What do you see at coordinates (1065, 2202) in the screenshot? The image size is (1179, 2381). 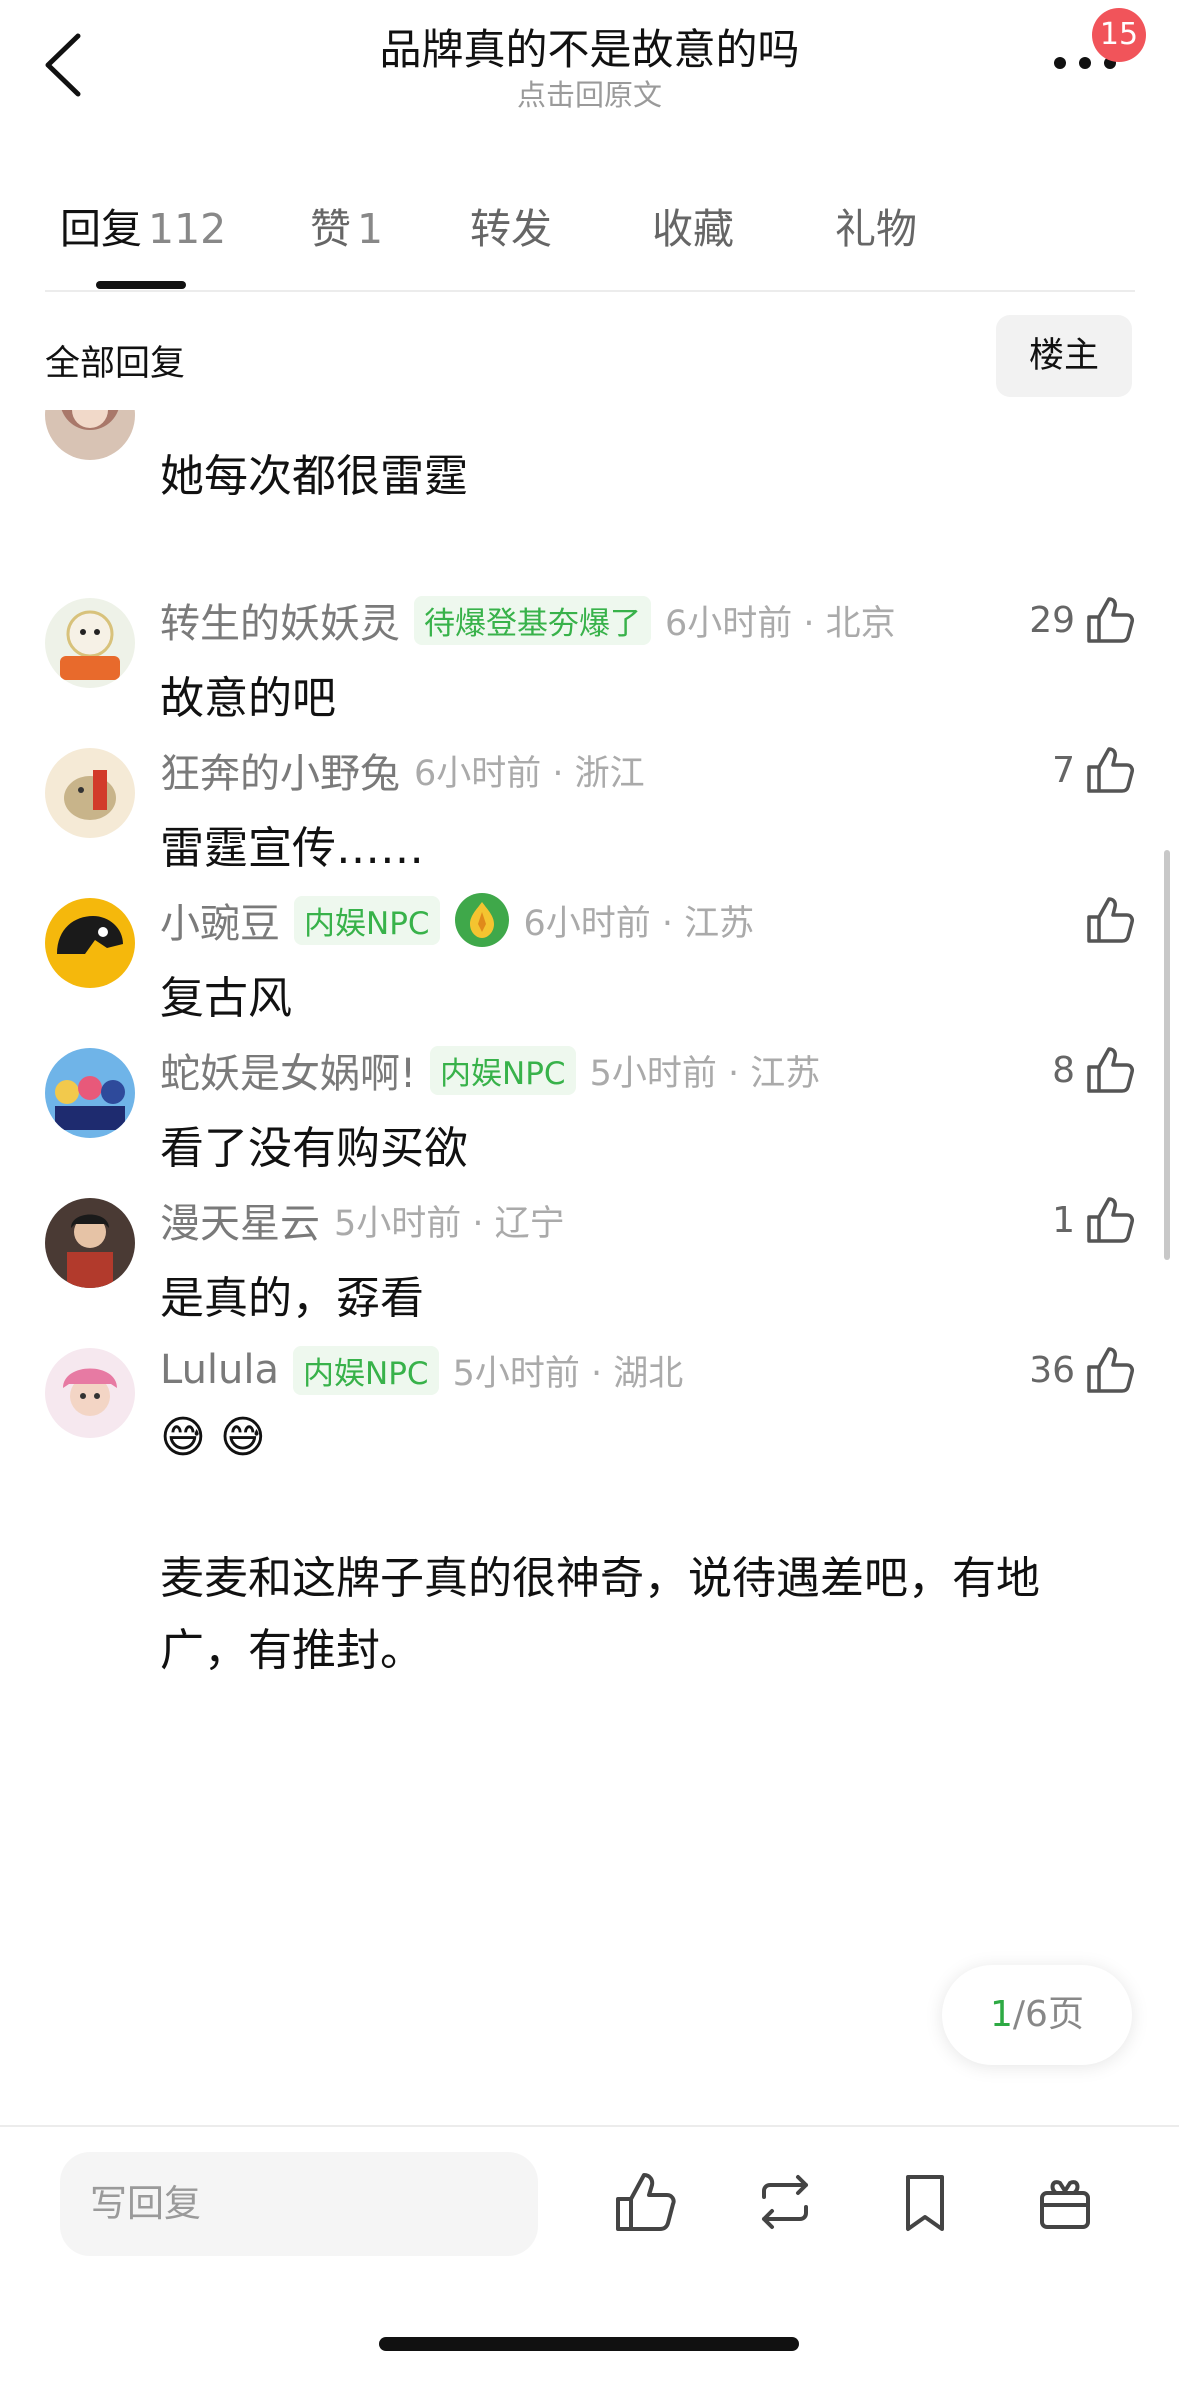 I see `gift-icon` at bounding box center [1065, 2202].